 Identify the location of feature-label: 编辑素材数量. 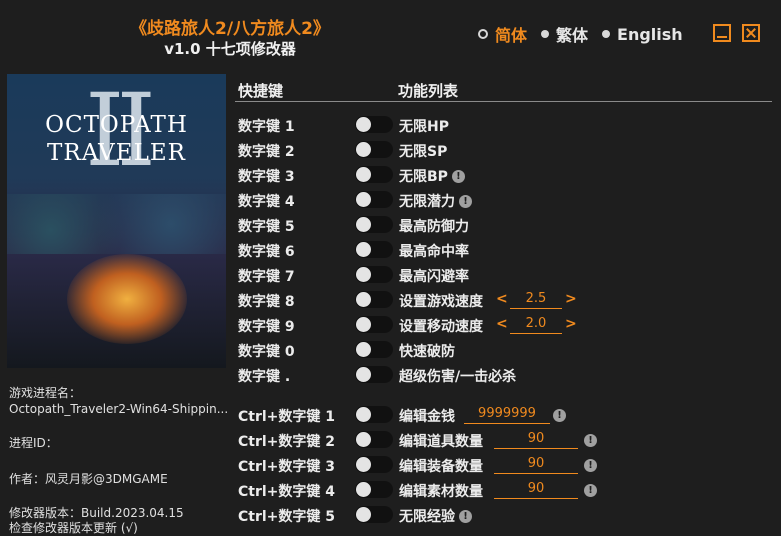
(441, 492).